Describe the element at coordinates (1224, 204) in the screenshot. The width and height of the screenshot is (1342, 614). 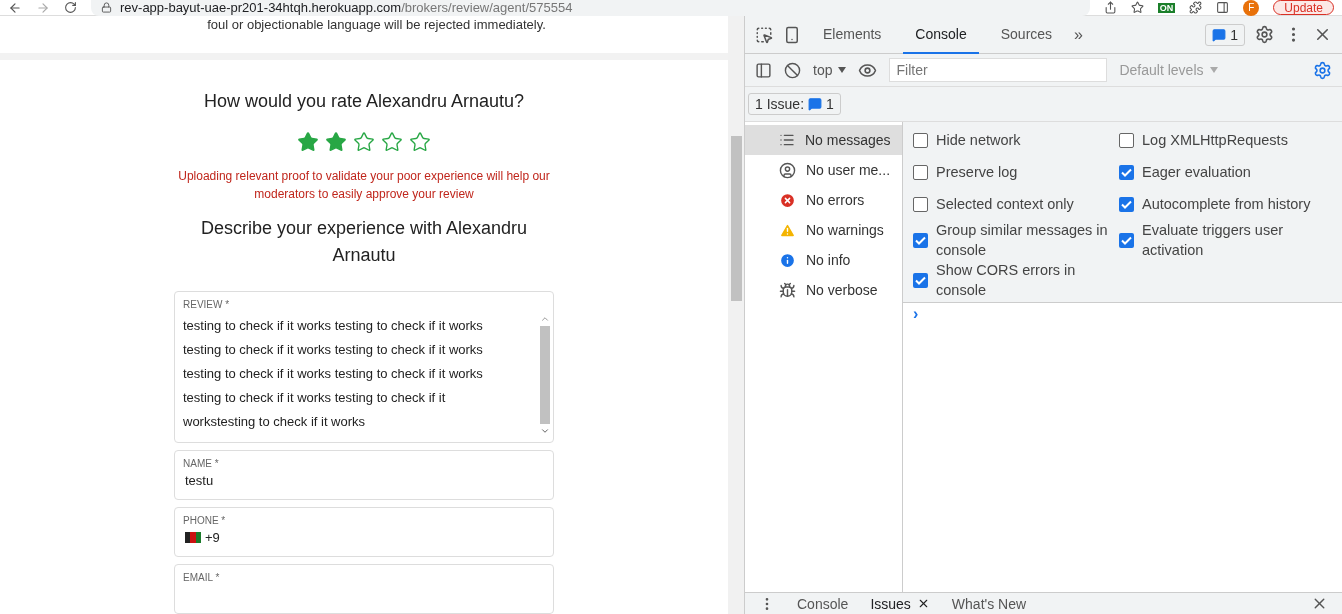
I see `setting-checkbox: Autocomplete from history` at that location.